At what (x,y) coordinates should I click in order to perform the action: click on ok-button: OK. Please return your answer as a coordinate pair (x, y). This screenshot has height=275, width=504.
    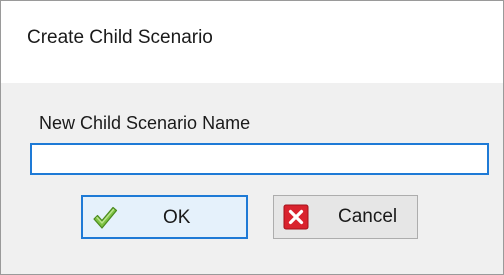
    Looking at the image, I should click on (164, 217).